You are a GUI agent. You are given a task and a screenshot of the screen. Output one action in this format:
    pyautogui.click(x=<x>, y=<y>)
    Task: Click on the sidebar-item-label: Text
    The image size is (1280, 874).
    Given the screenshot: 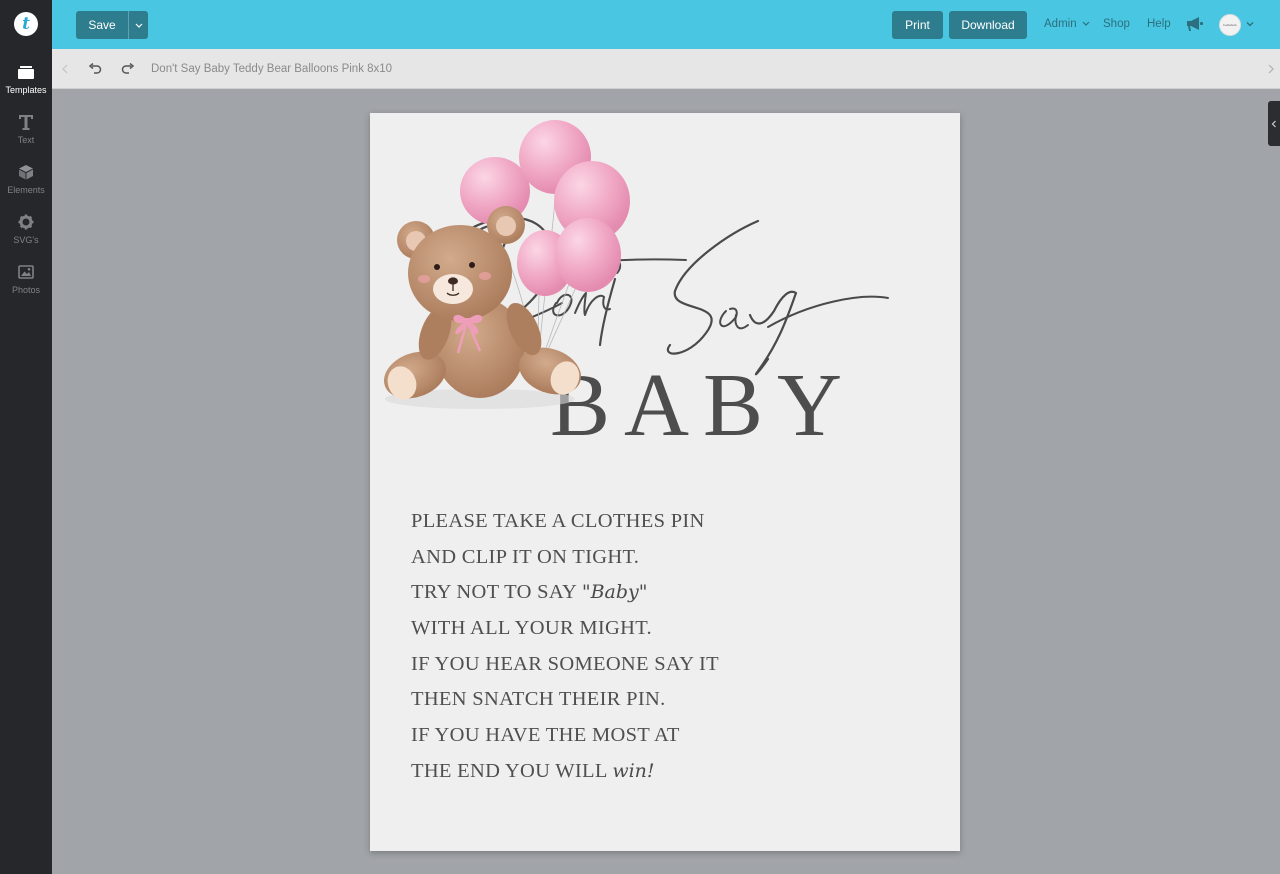 What is the action you would take?
    pyautogui.click(x=26, y=140)
    